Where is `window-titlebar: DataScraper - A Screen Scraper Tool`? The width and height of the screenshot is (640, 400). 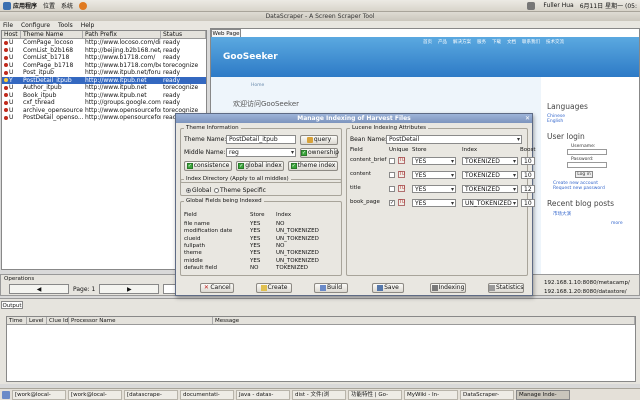 window-titlebar: DataScraper - A Screen Scraper Tool is located at coordinates (320, 16).